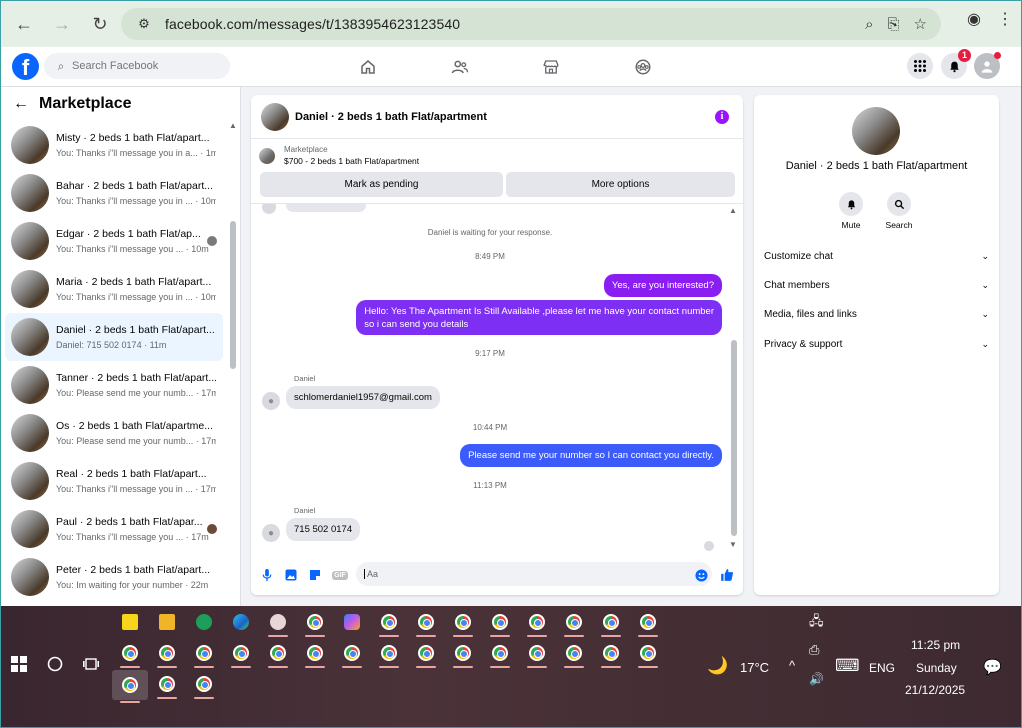 This screenshot has width=1022, height=728. Describe the element at coordinates (167, 622) in the screenshot. I see `taskbar-app-file-explorer` at that location.